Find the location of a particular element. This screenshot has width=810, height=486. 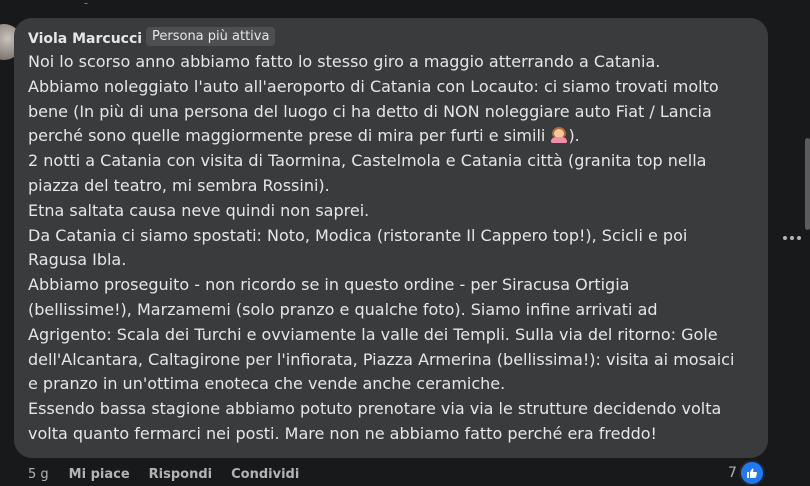

top-contributor-badge: Persona più attiva is located at coordinates (211, 36).